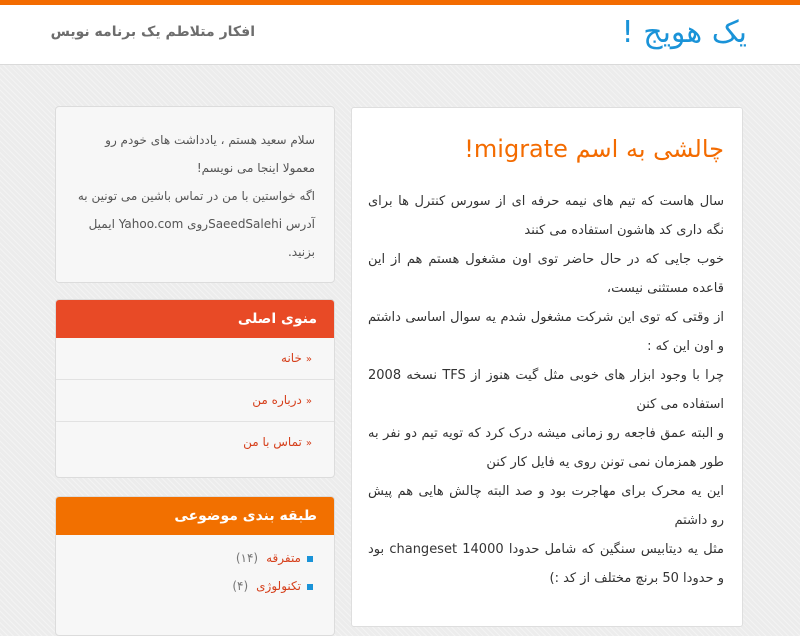 This screenshot has height=636, width=800. Describe the element at coordinates (195, 359) in the screenshot. I see `menu-item-home: «خانه` at that location.